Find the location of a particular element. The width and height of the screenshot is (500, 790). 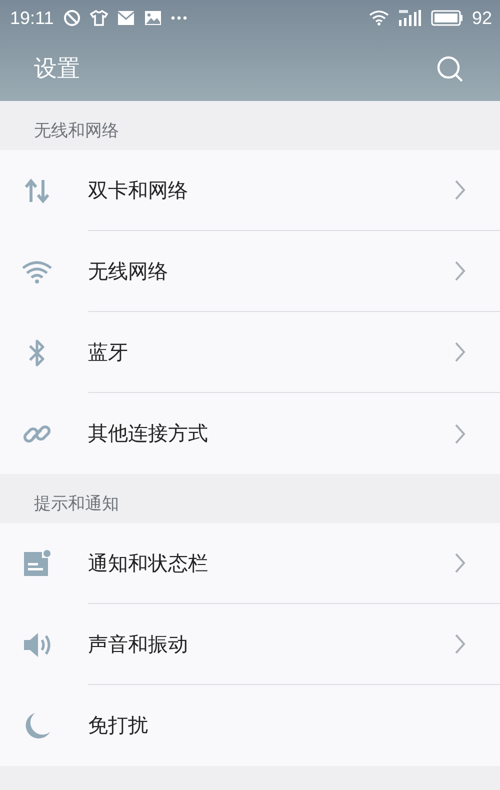

moon-icon is located at coordinates (37, 726).